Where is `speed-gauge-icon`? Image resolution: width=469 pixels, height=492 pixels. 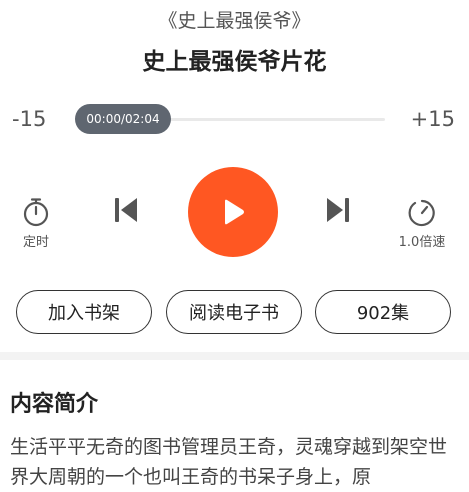 speed-gauge-icon is located at coordinates (421, 213).